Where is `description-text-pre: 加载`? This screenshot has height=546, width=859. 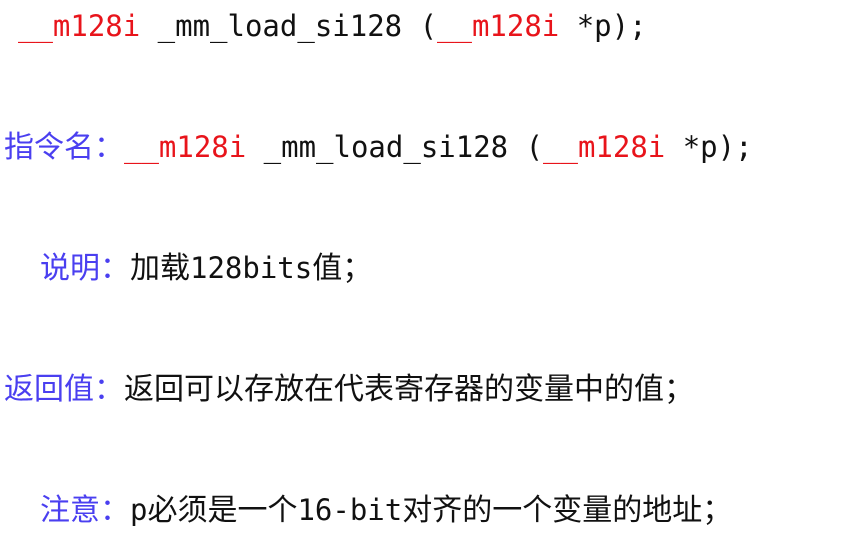 description-text-pre: 加载 is located at coordinates (160, 268).